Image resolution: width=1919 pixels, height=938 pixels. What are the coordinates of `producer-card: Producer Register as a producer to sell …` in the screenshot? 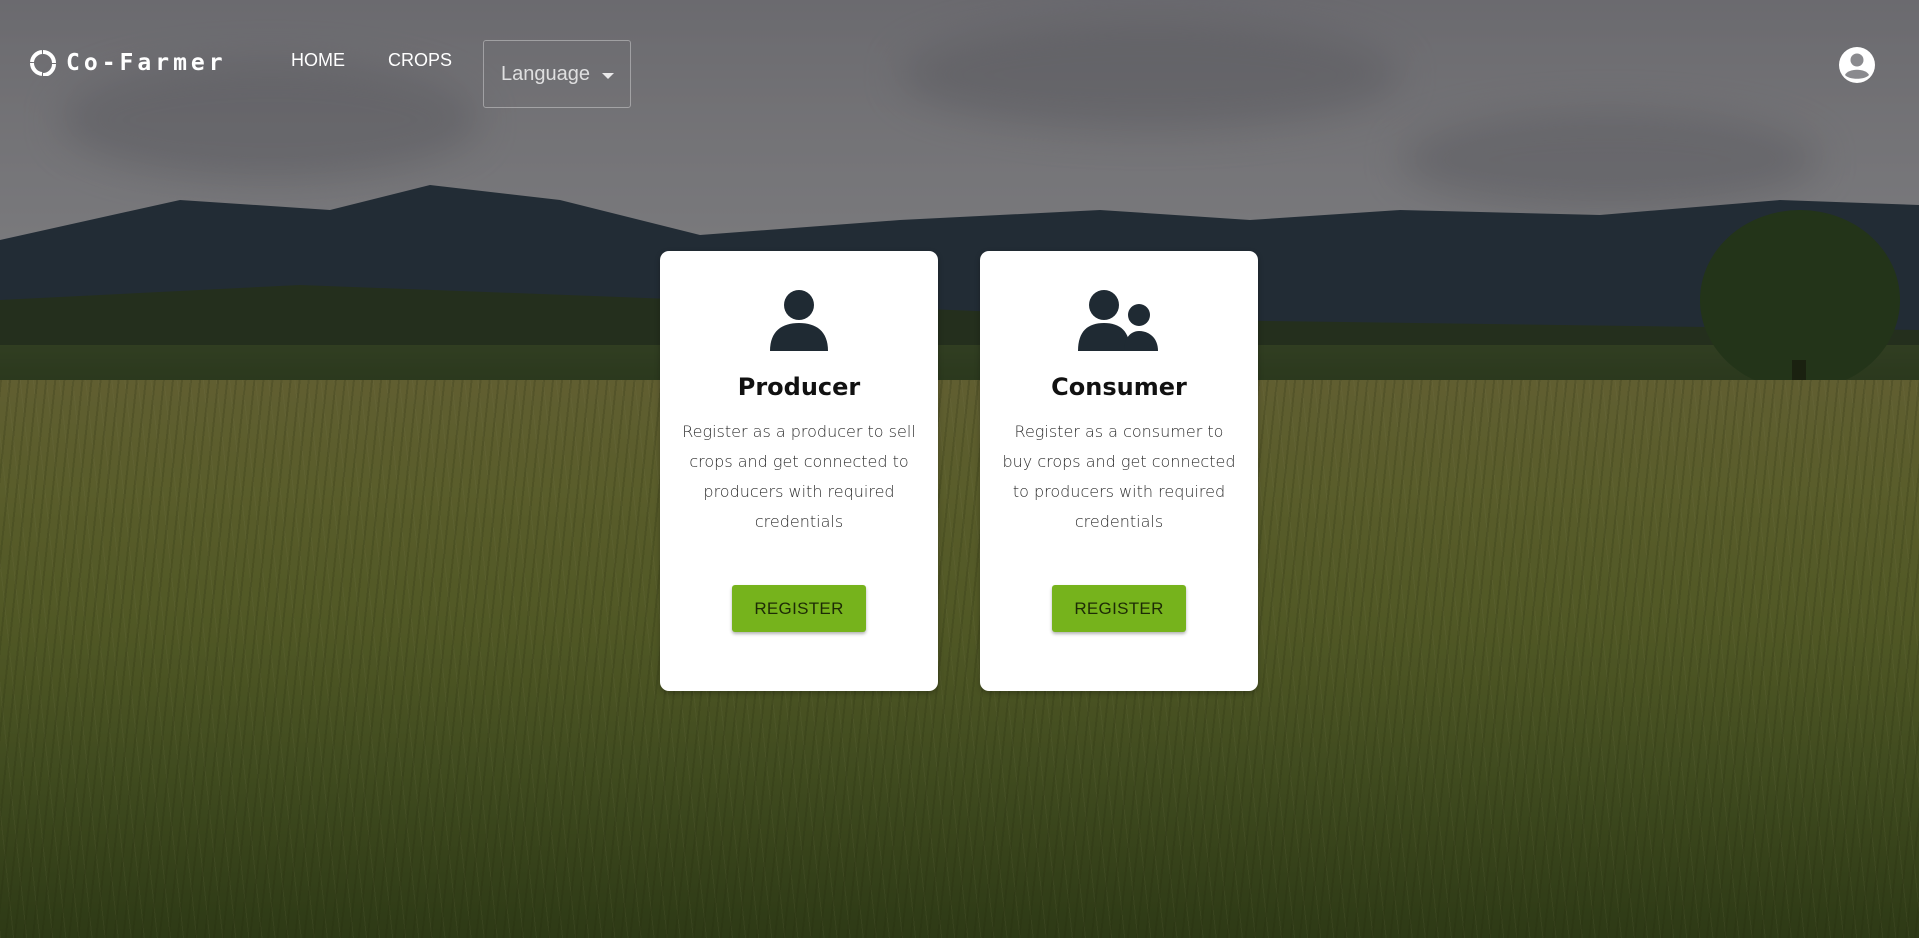 It's located at (799, 471).